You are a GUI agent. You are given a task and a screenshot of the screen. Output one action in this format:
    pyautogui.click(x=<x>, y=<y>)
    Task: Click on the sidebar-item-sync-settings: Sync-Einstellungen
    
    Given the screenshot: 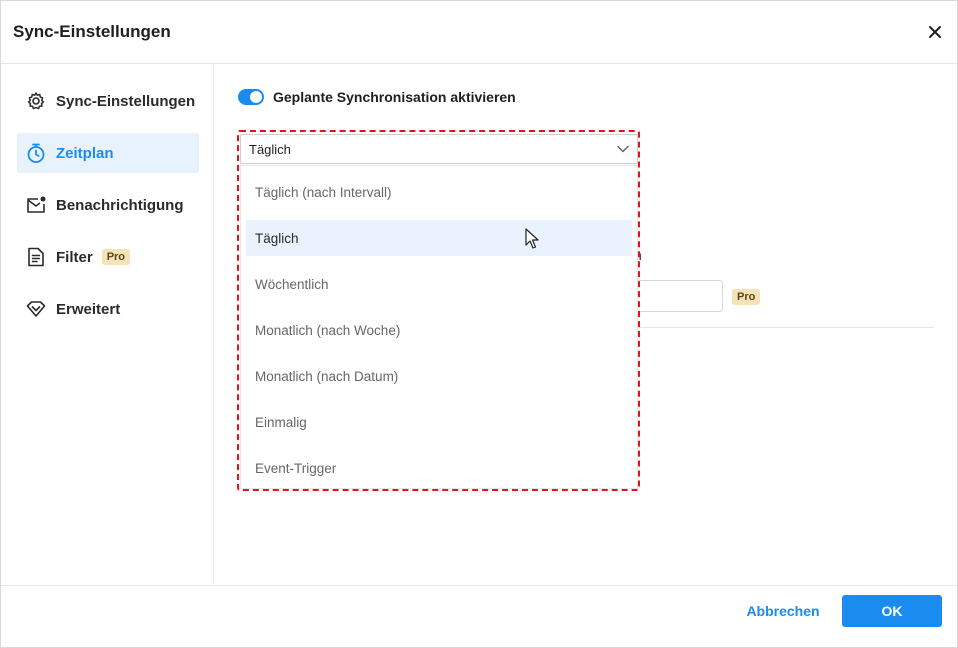 What is the action you would take?
    pyautogui.click(x=108, y=101)
    